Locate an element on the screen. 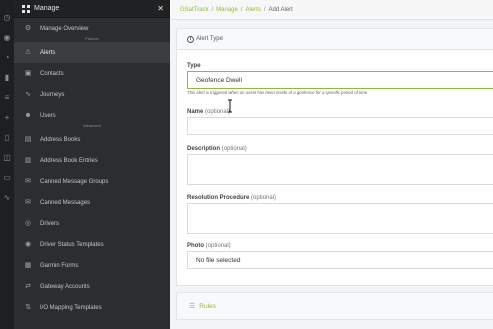 The image size is (493, 329). sidebar-item-label: Gateway Accounts is located at coordinates (65, 286).